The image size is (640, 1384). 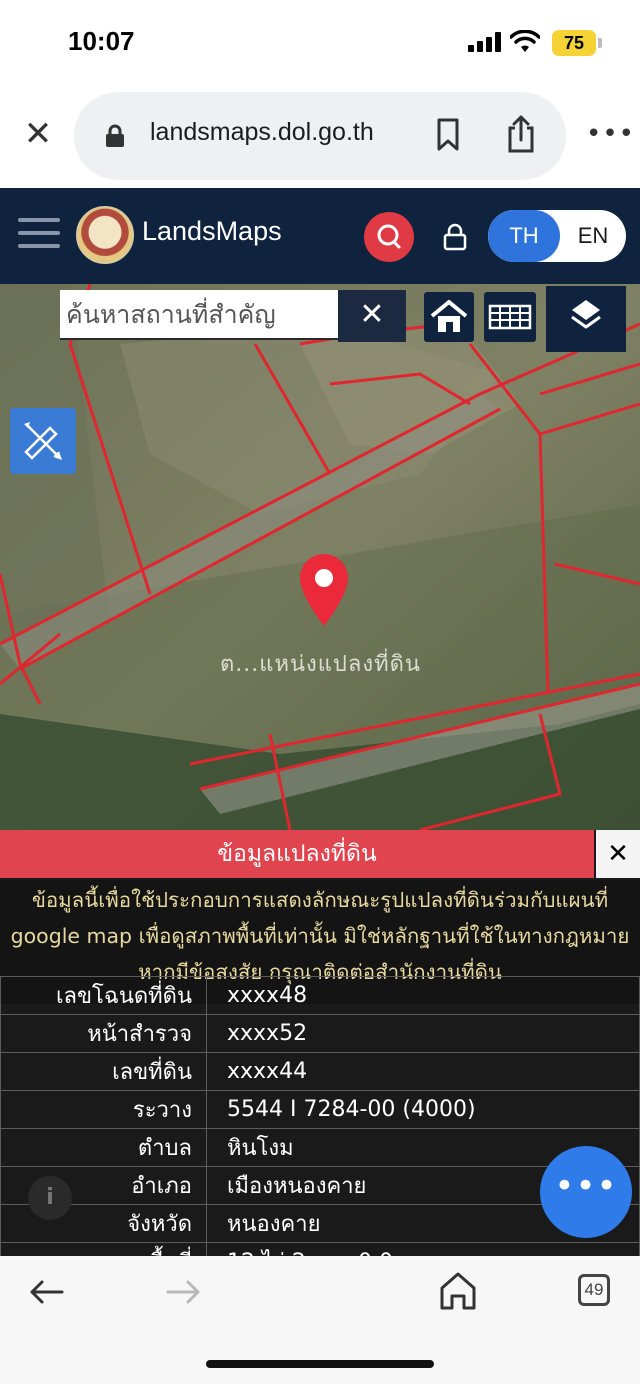 I want to click on table-row: หน้าสำรวจ xxxx52, so click(x=320, y=1033).